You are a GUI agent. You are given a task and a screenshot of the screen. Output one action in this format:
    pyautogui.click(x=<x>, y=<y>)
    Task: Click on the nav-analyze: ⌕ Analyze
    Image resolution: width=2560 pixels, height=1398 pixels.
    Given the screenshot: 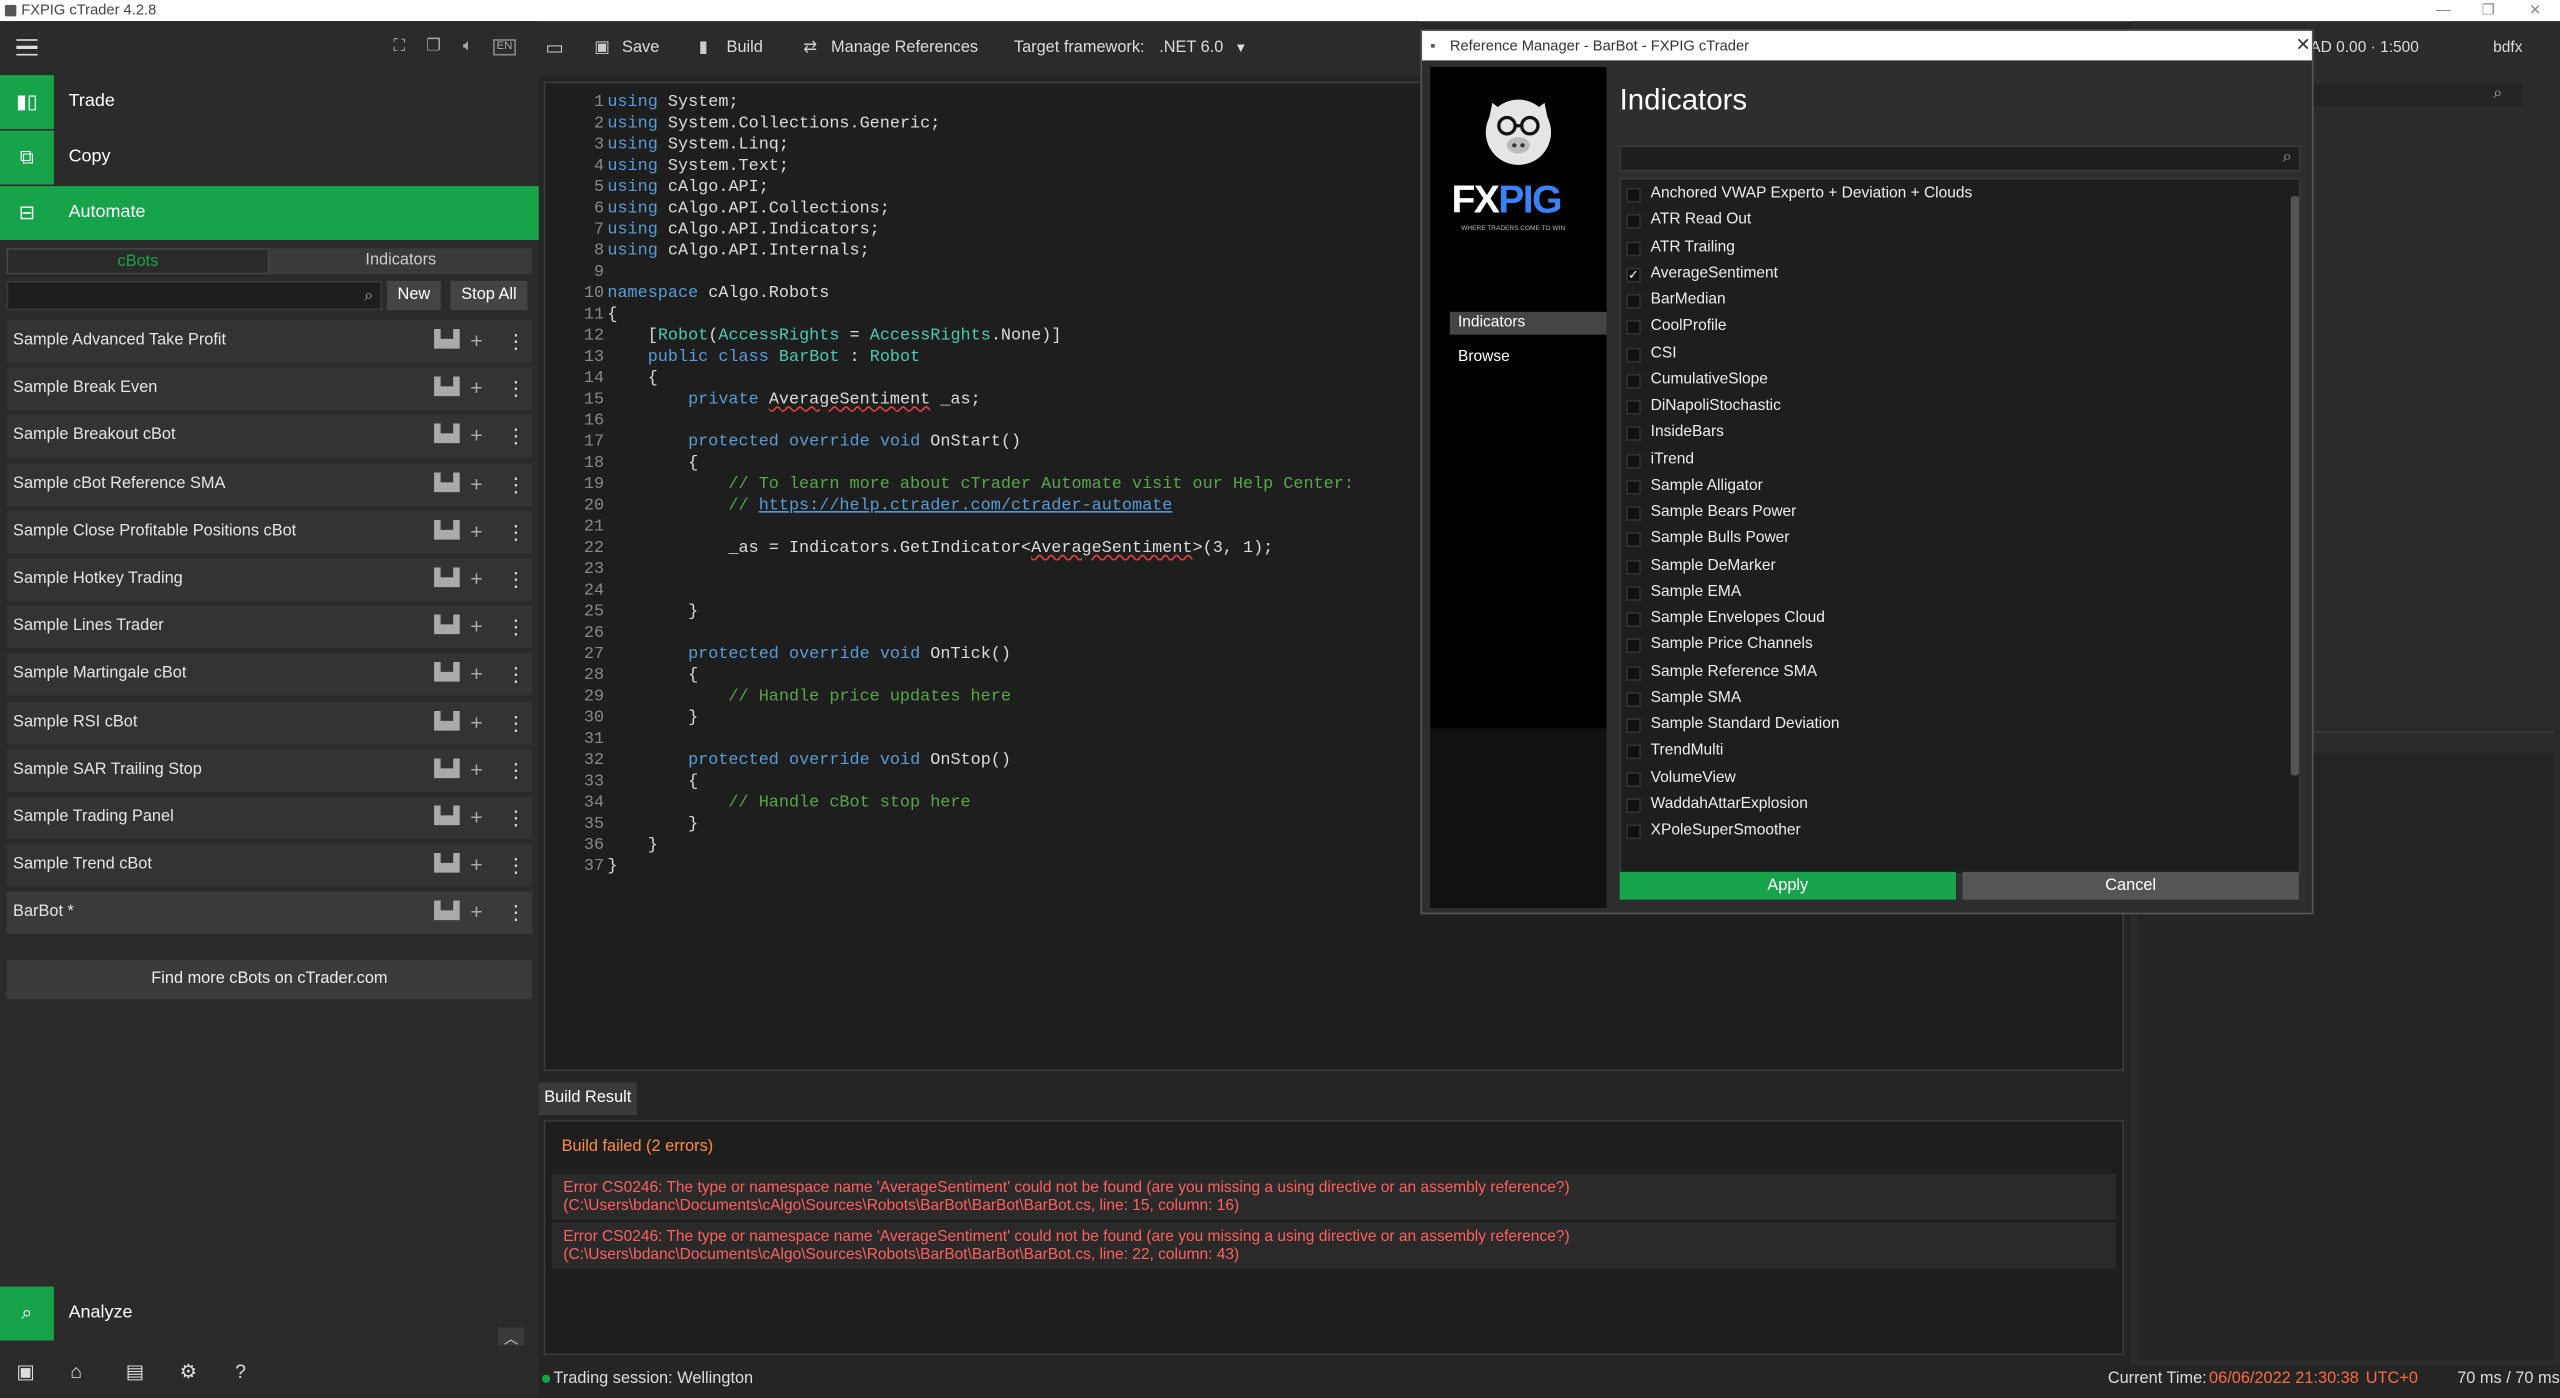 What is the action you would take?
    pyautogui.click(x=269, y=1313)
    